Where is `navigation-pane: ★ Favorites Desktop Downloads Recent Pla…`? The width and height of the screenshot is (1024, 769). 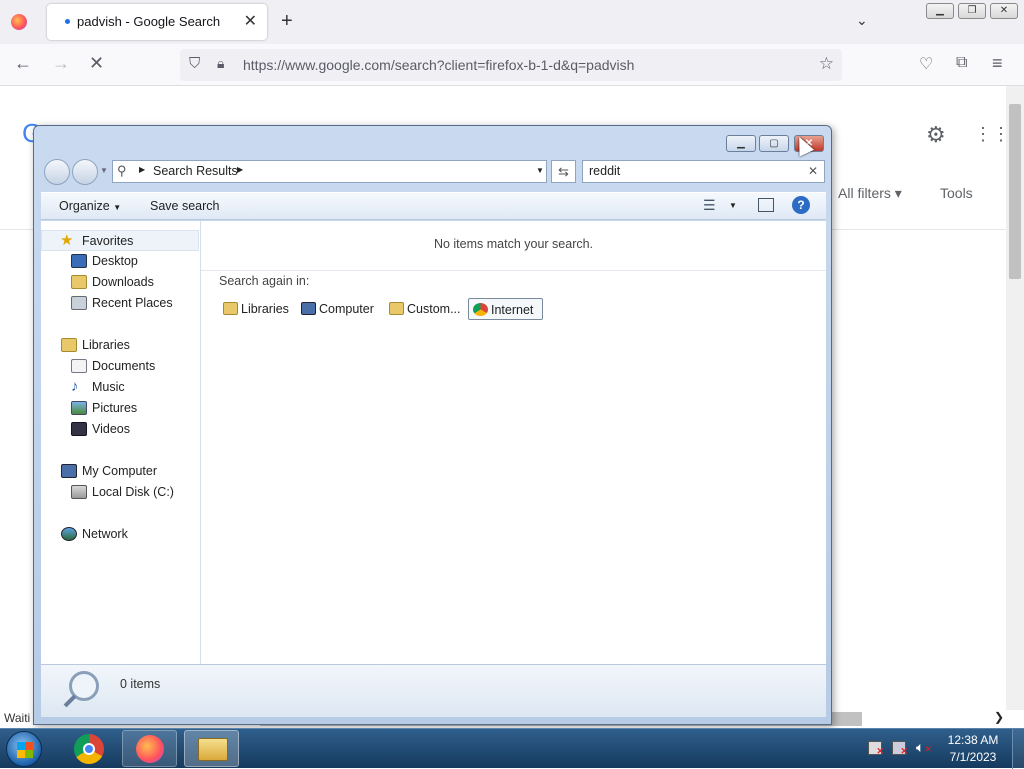 navigation-pane: ★ Favorites Desktop Downloads Recent Pla… is located at coordinates (121, 442).